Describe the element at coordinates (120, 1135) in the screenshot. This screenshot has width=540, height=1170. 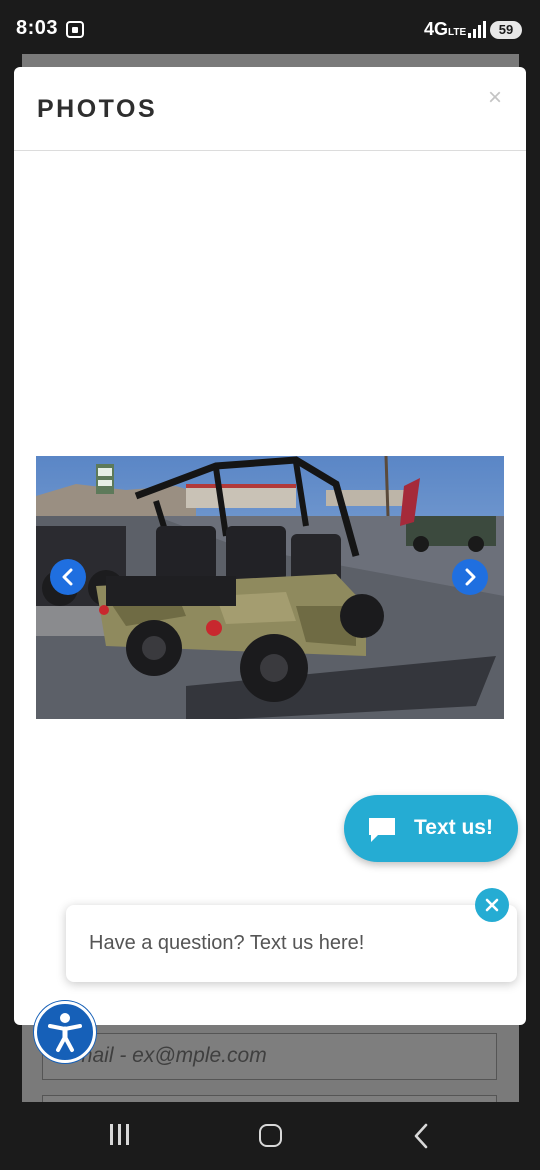
I see `recents-icon` at that location.